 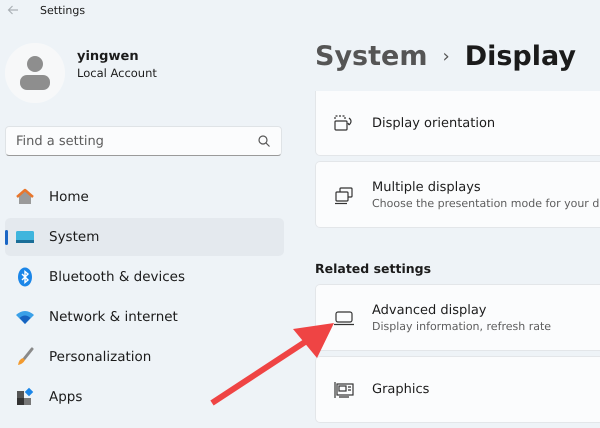 I want to click on back-arrow-icon, so click(x=13, y=10).